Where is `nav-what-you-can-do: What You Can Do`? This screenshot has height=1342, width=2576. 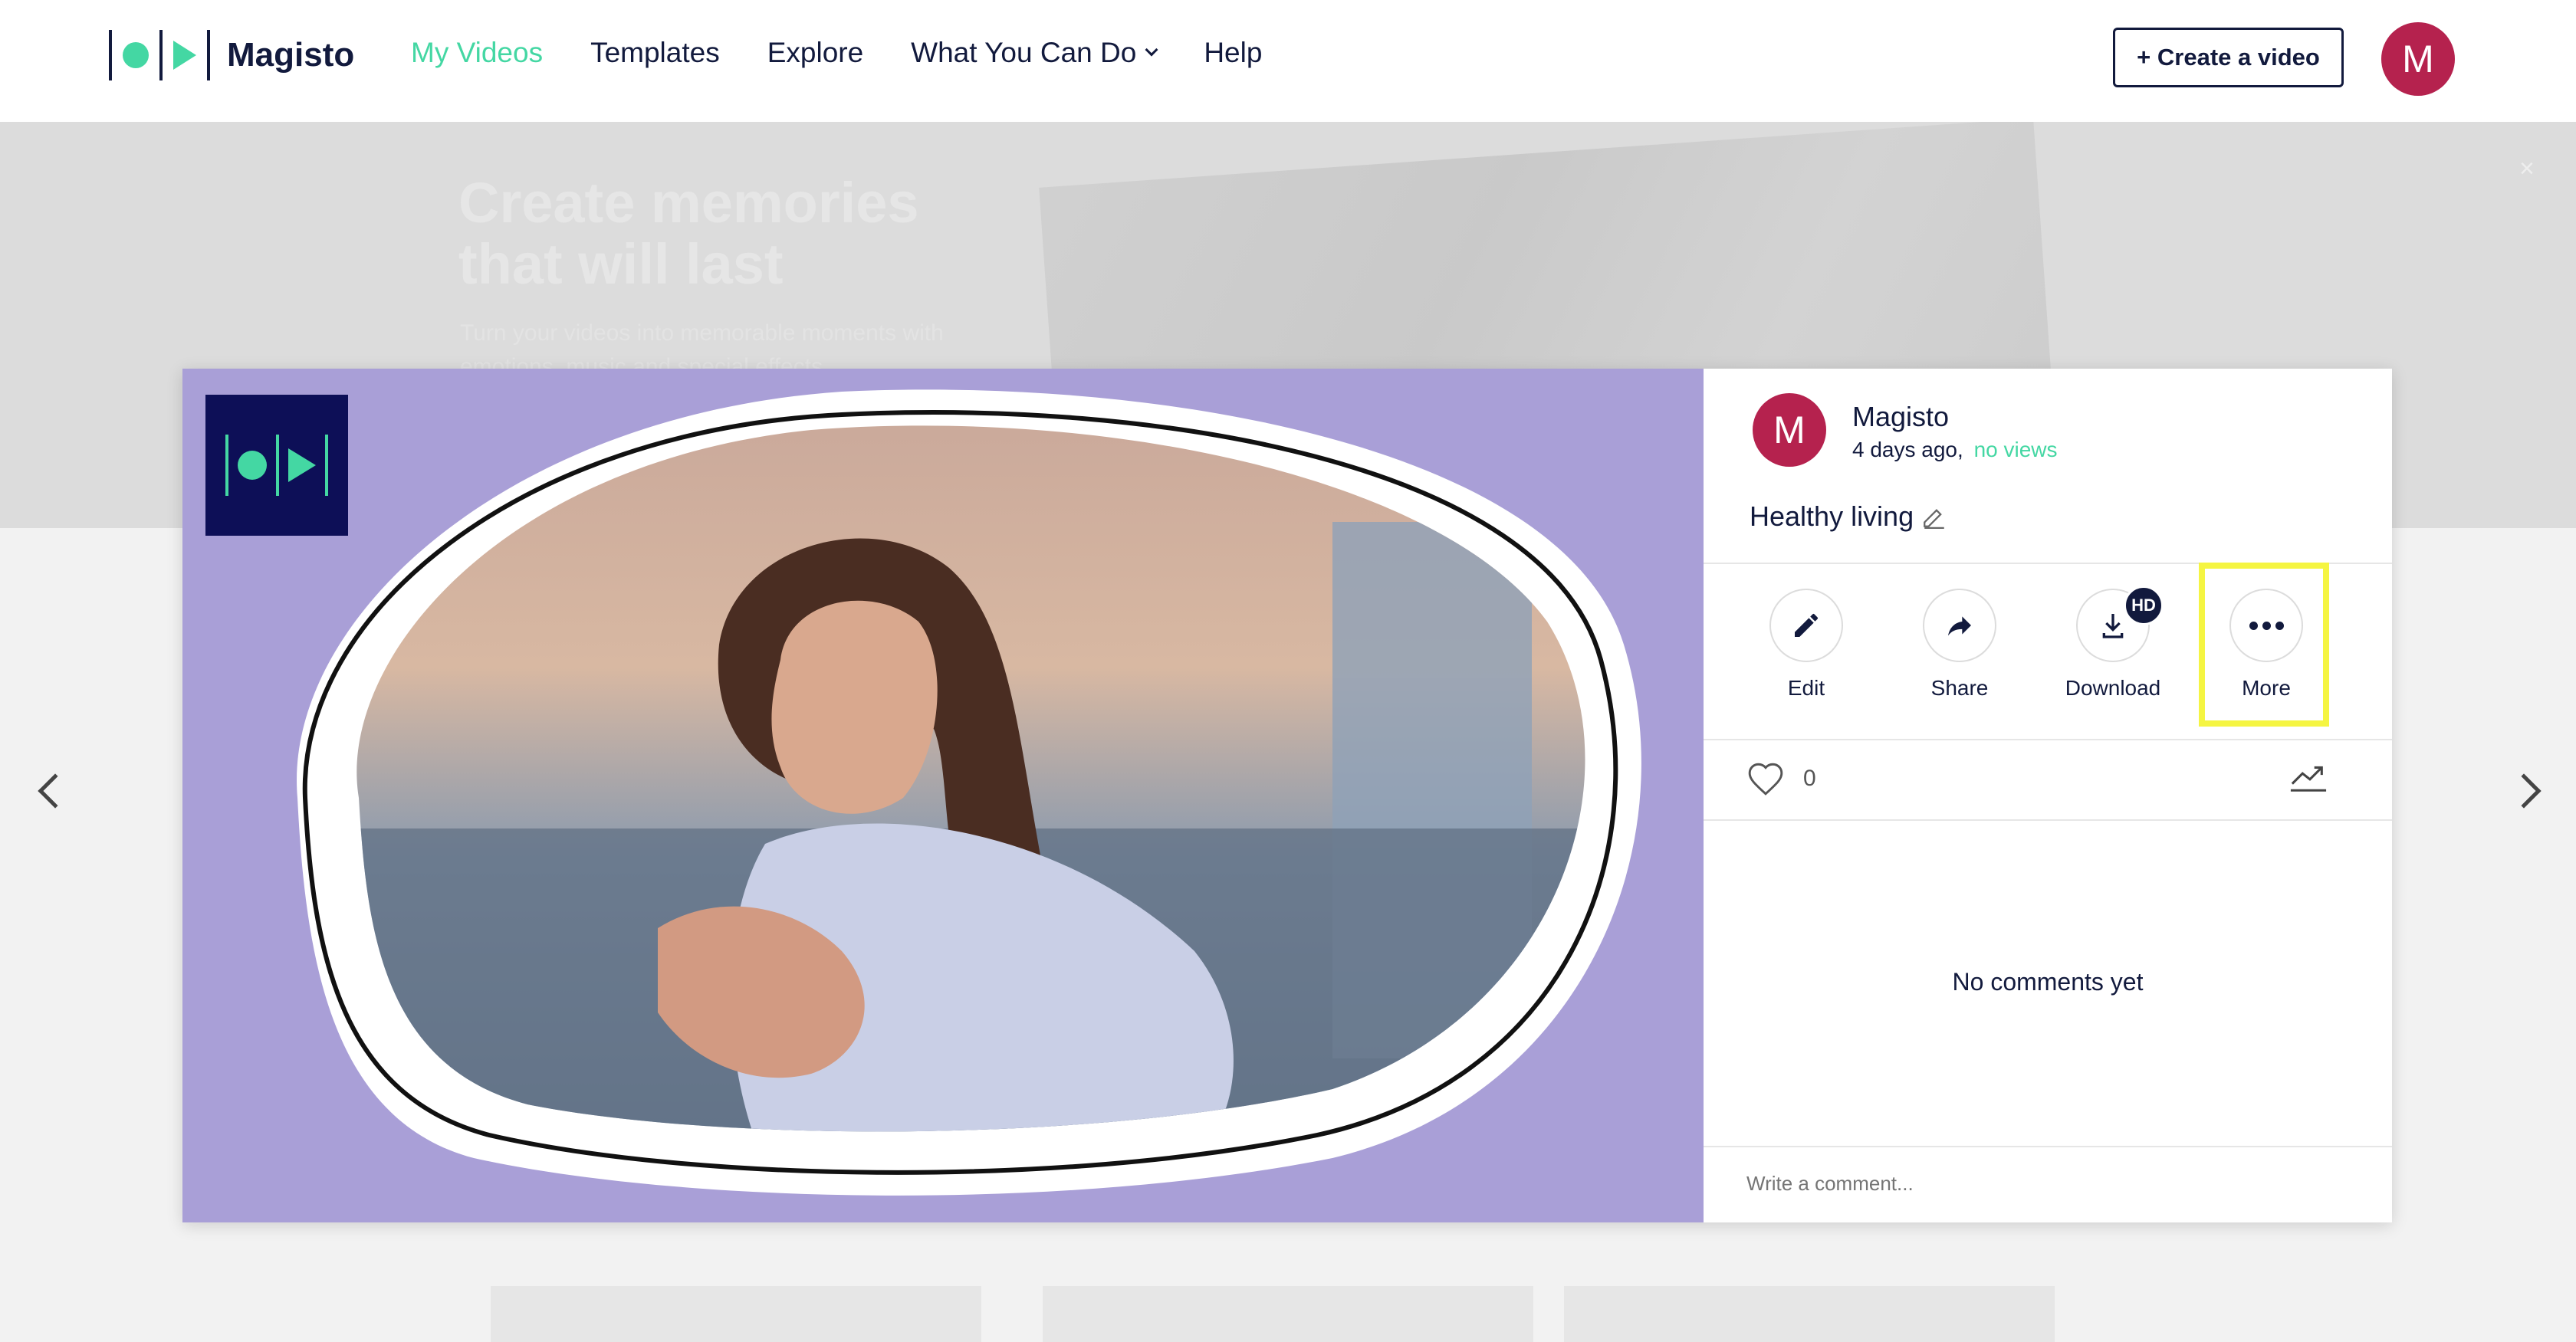 nav-what-you-can-do: What You Can Do is located at coordinates (1034, 53).